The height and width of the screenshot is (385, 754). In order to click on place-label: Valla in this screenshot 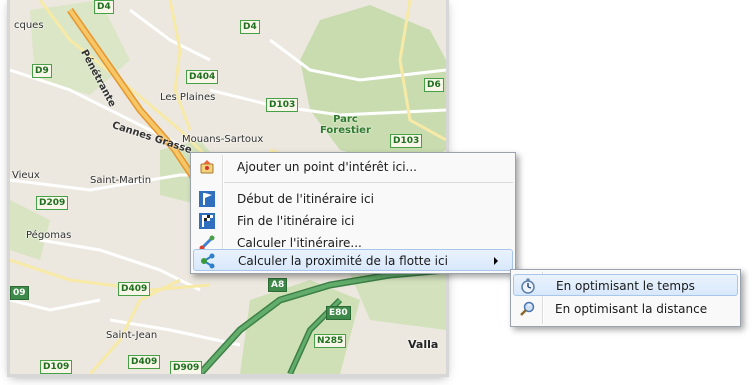, I will do `click(423, 344)`.